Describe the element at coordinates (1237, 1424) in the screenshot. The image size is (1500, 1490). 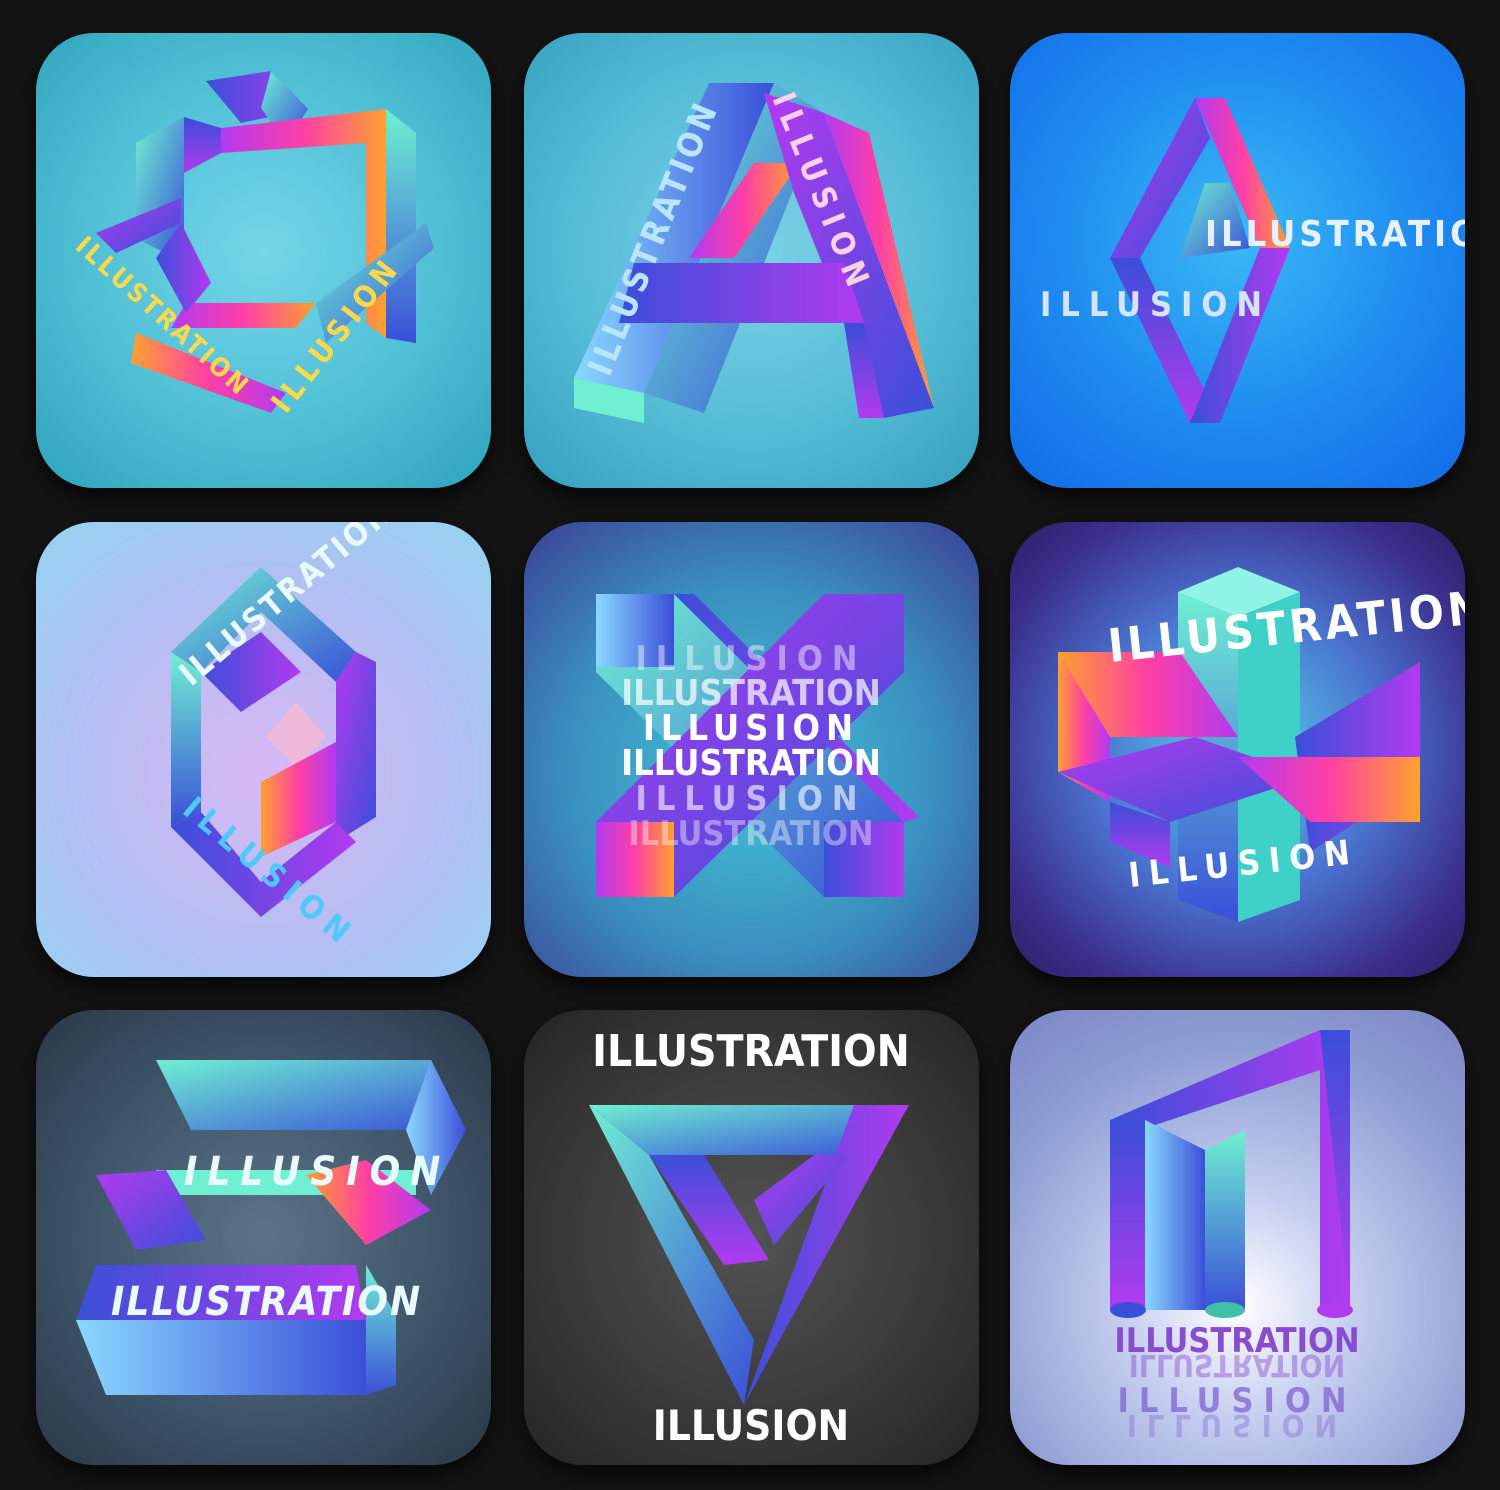
I see `tile-9-text-4: ILLUSION` at that location.